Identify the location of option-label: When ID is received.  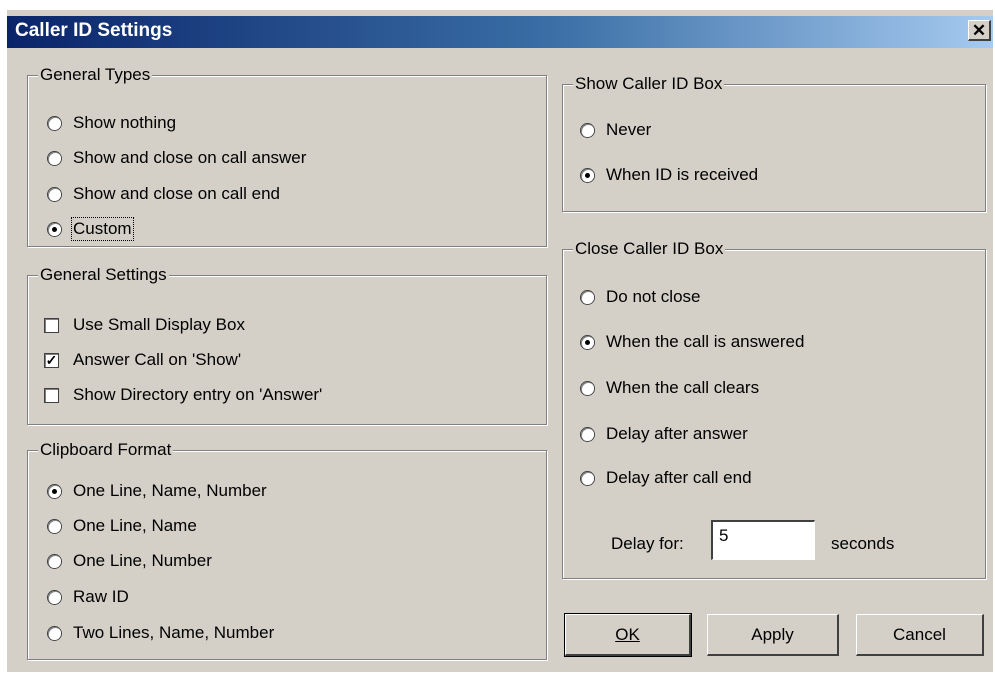
(682, 174).